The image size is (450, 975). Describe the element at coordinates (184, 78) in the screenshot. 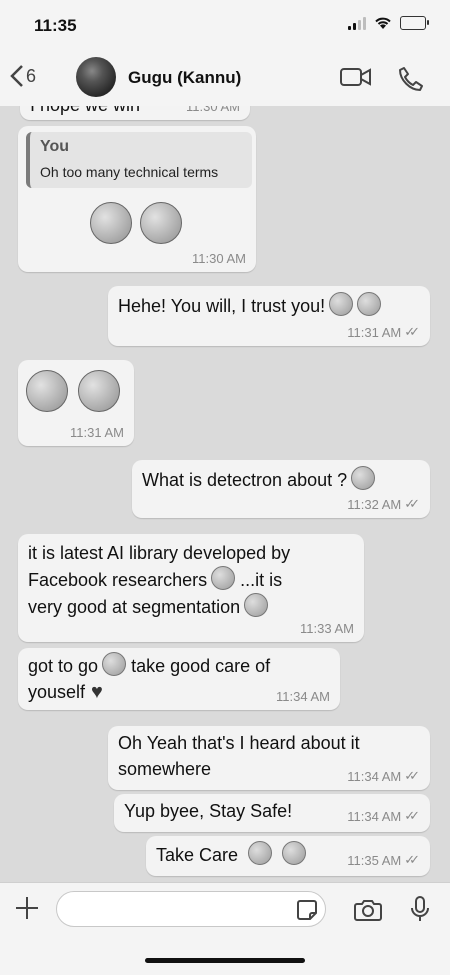

I see `contact-name: Gugu (Kannu)` at that location.